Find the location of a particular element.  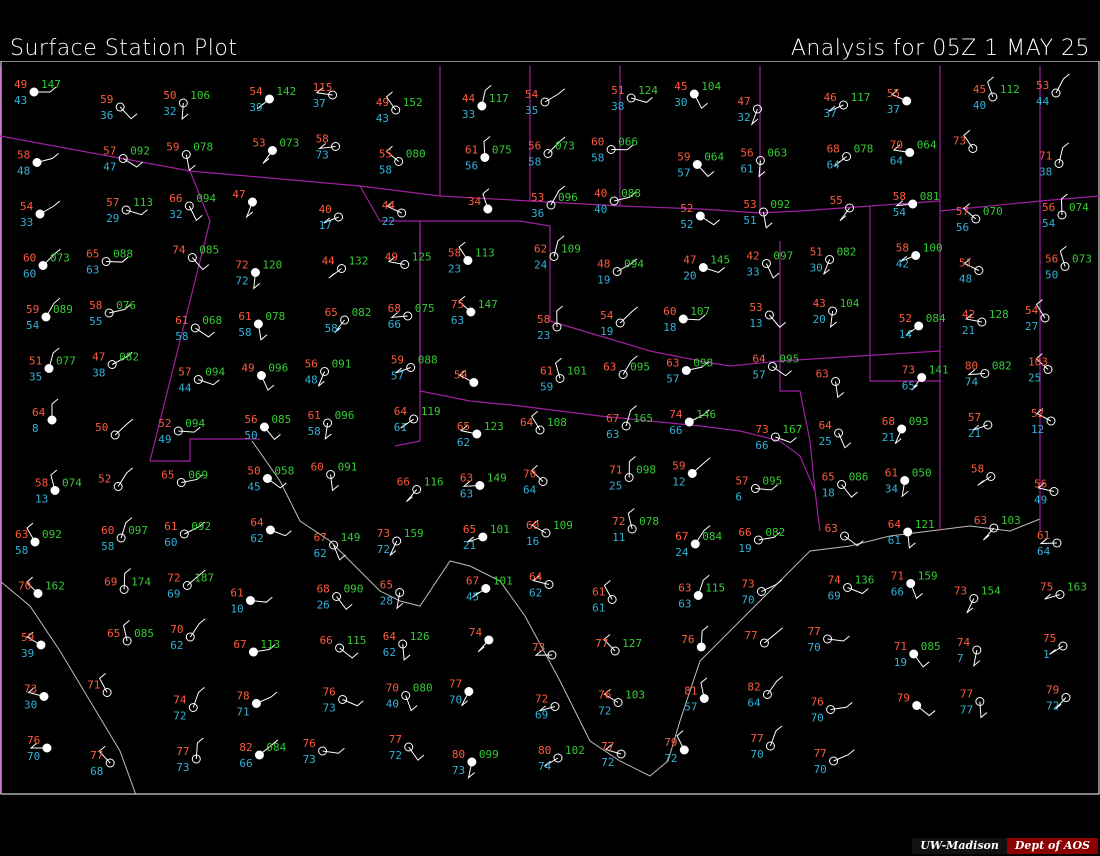

temperature-label: 64 is located at coordinates (759, 359).